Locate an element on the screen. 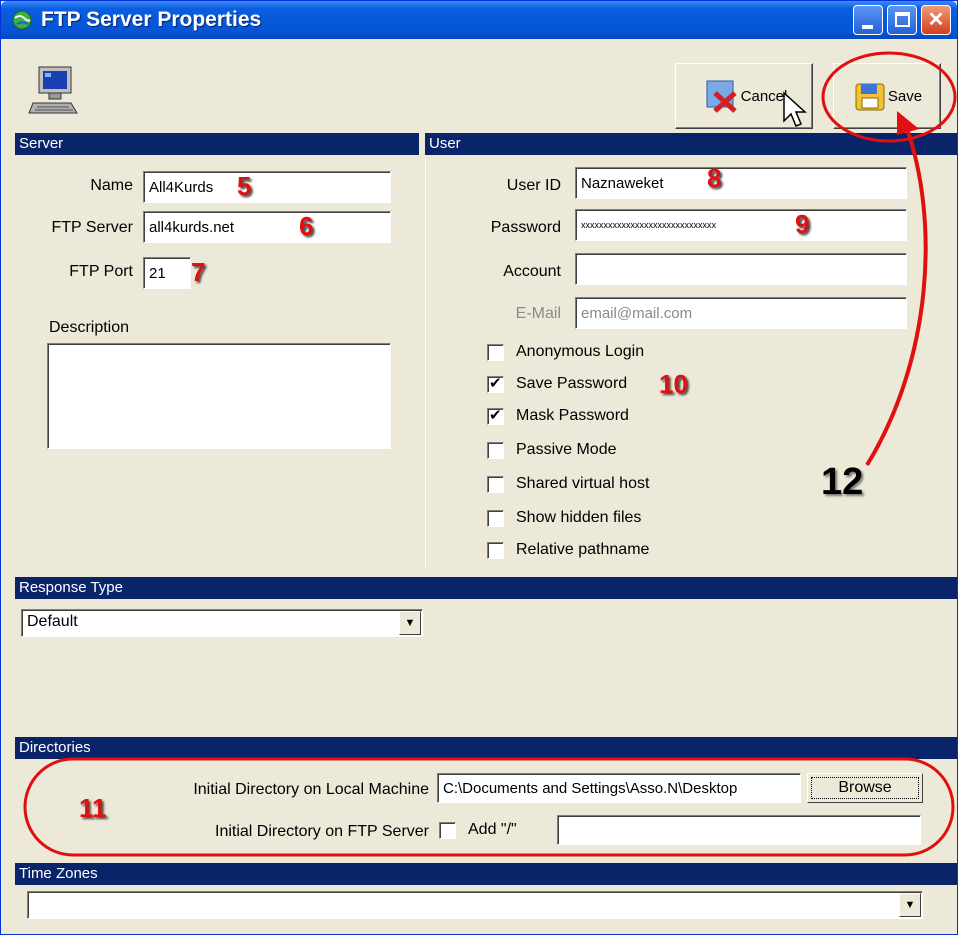  annotation-6: 6 is located at coordinates (306, 226).